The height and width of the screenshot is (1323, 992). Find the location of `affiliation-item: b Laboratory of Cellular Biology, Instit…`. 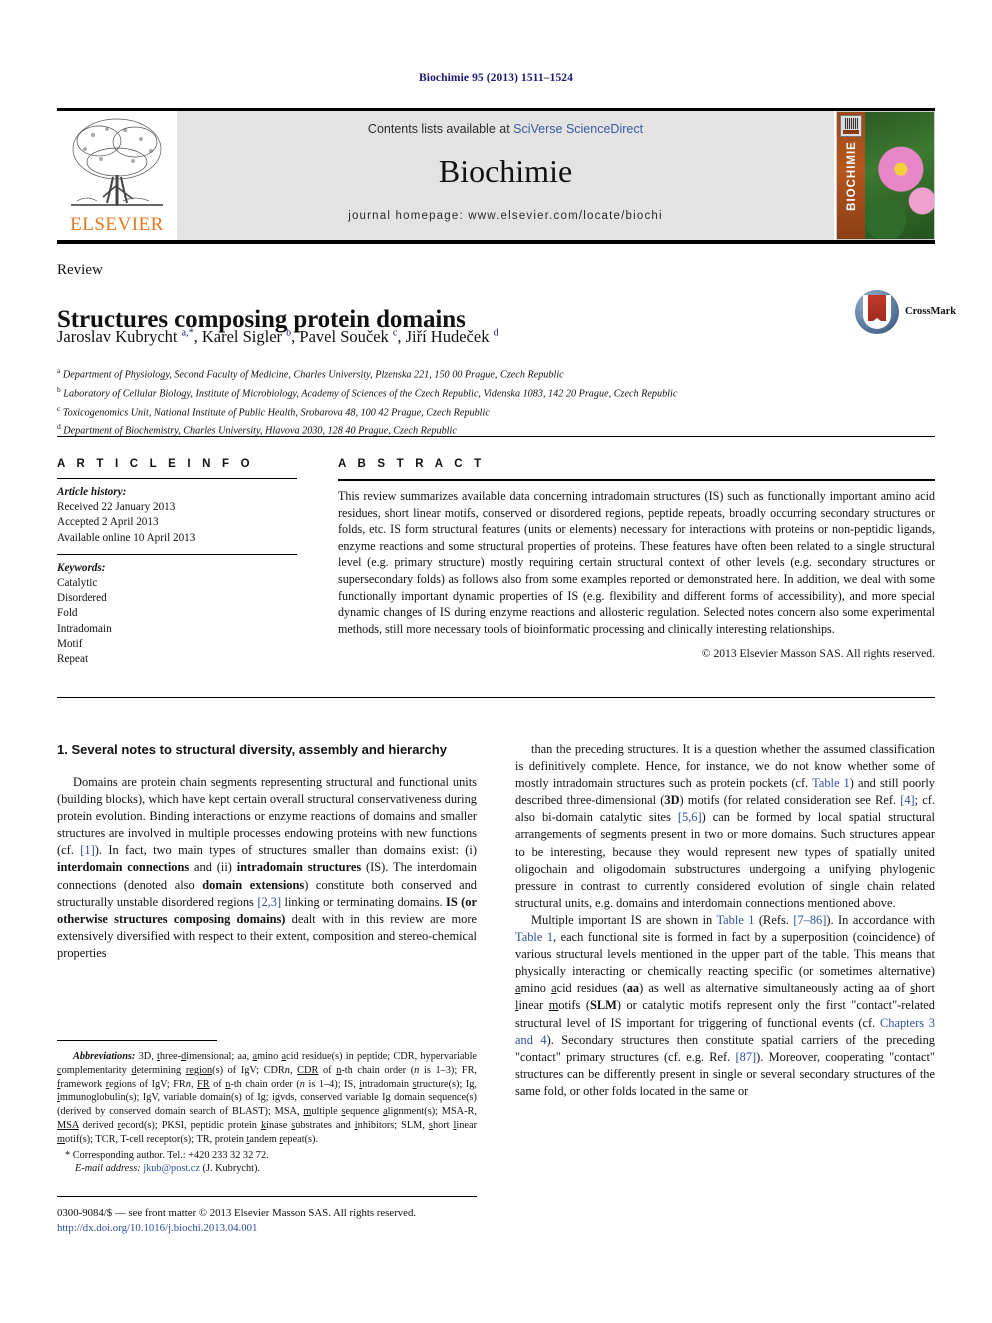

affiliation-item: b Laboratory of Cellular Biology, Instit… is located at coordinates (367, 392).